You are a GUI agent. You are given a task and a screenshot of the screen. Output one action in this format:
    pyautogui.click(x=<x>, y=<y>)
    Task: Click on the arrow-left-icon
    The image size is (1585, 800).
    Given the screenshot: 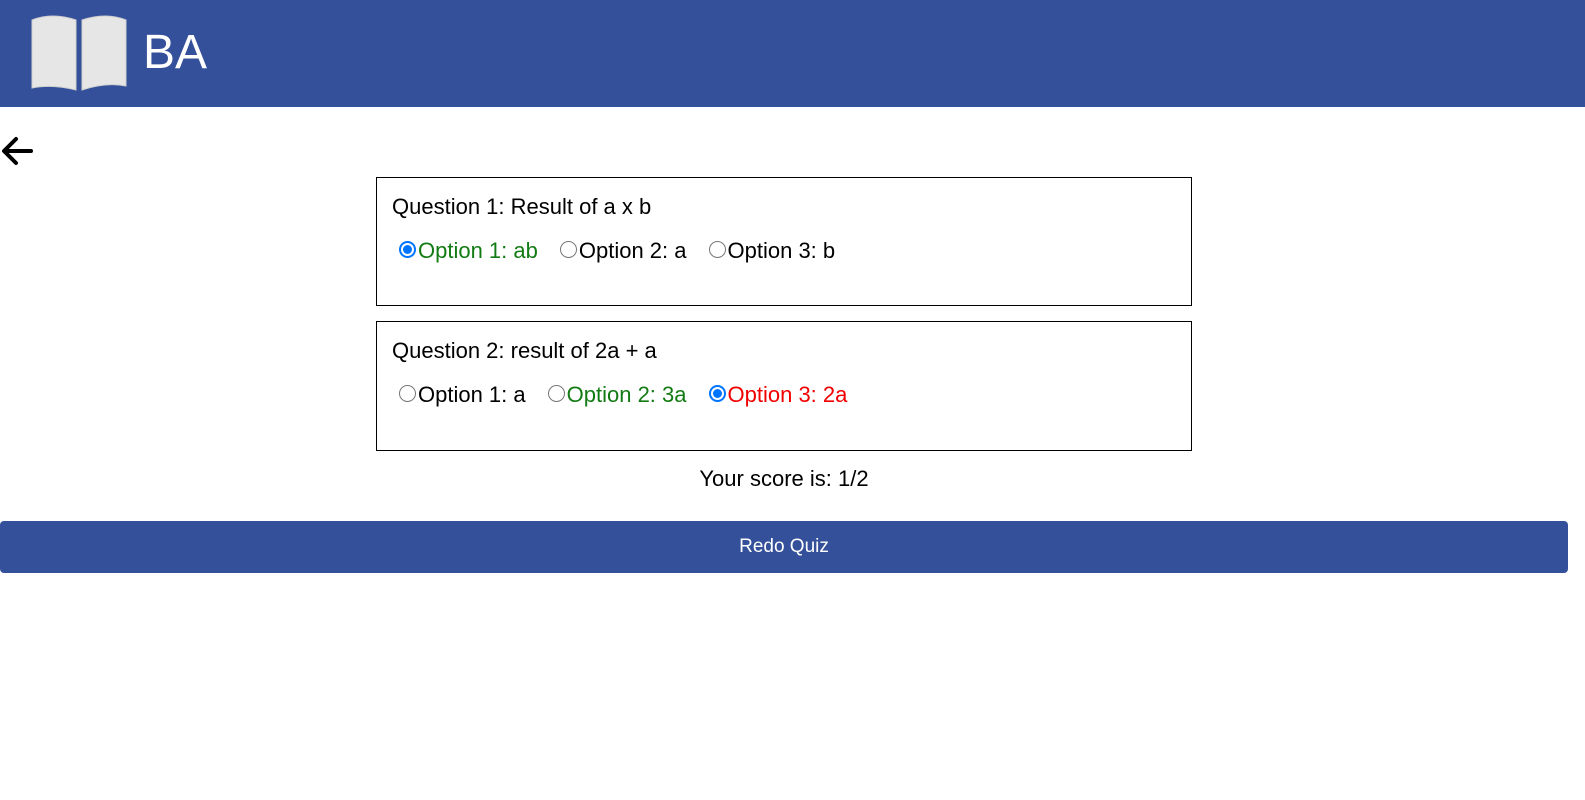 What is the action you would take?
    pyautogui.click(x=17, y=151)
    